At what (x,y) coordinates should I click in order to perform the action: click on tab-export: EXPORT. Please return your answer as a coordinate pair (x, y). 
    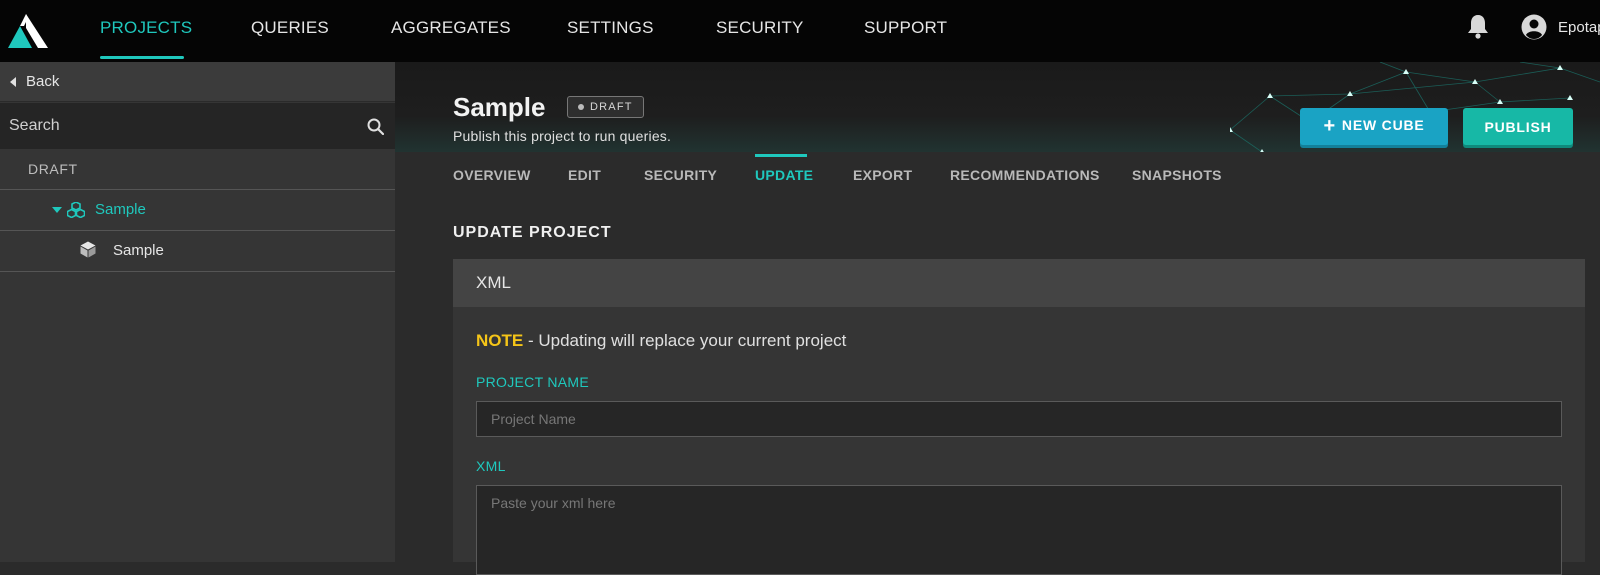
    Looking at the image, I should click on (882, 176).